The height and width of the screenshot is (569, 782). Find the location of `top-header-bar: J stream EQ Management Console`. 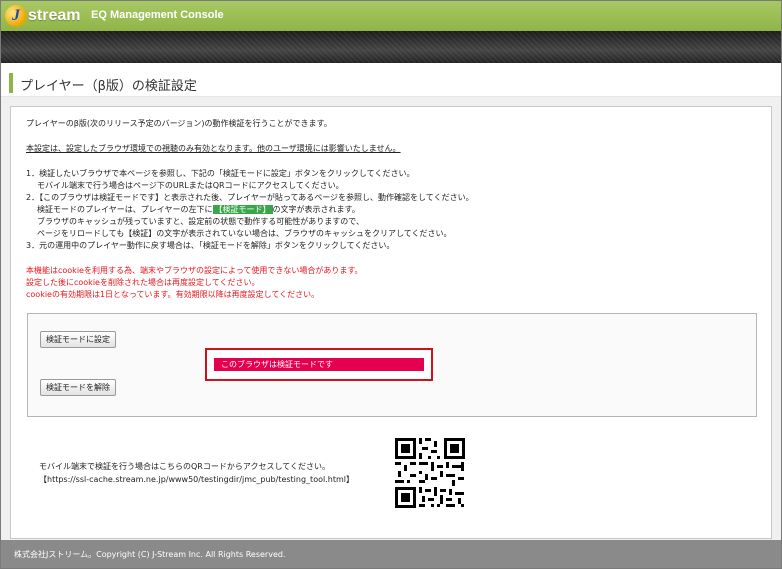

top-header-bar: J stream EQ Management Console is located at coordinates (391, 16).